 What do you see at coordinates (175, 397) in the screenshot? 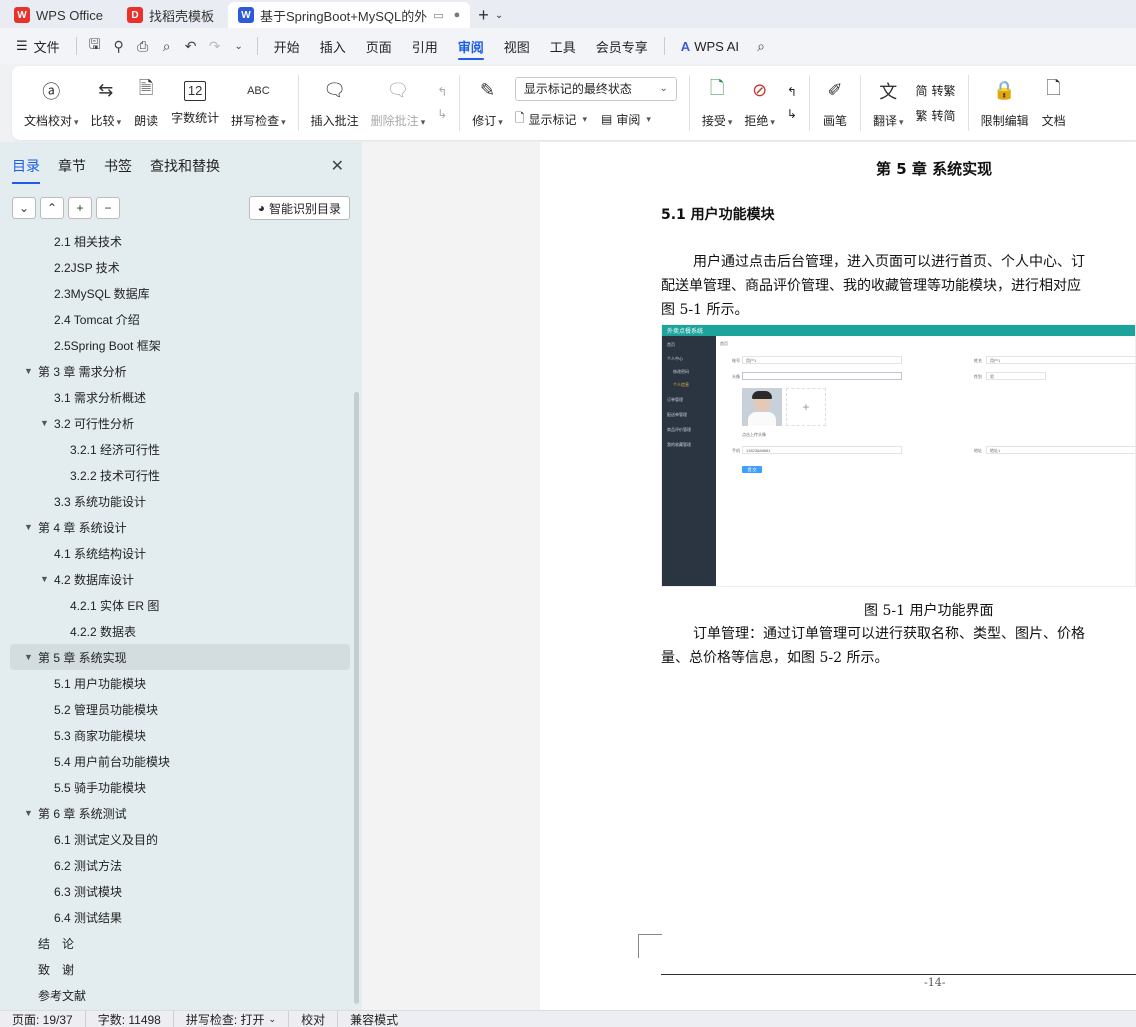
I see `toc-item: 3.1 需求分析概述` at bounding box center [175, 397].